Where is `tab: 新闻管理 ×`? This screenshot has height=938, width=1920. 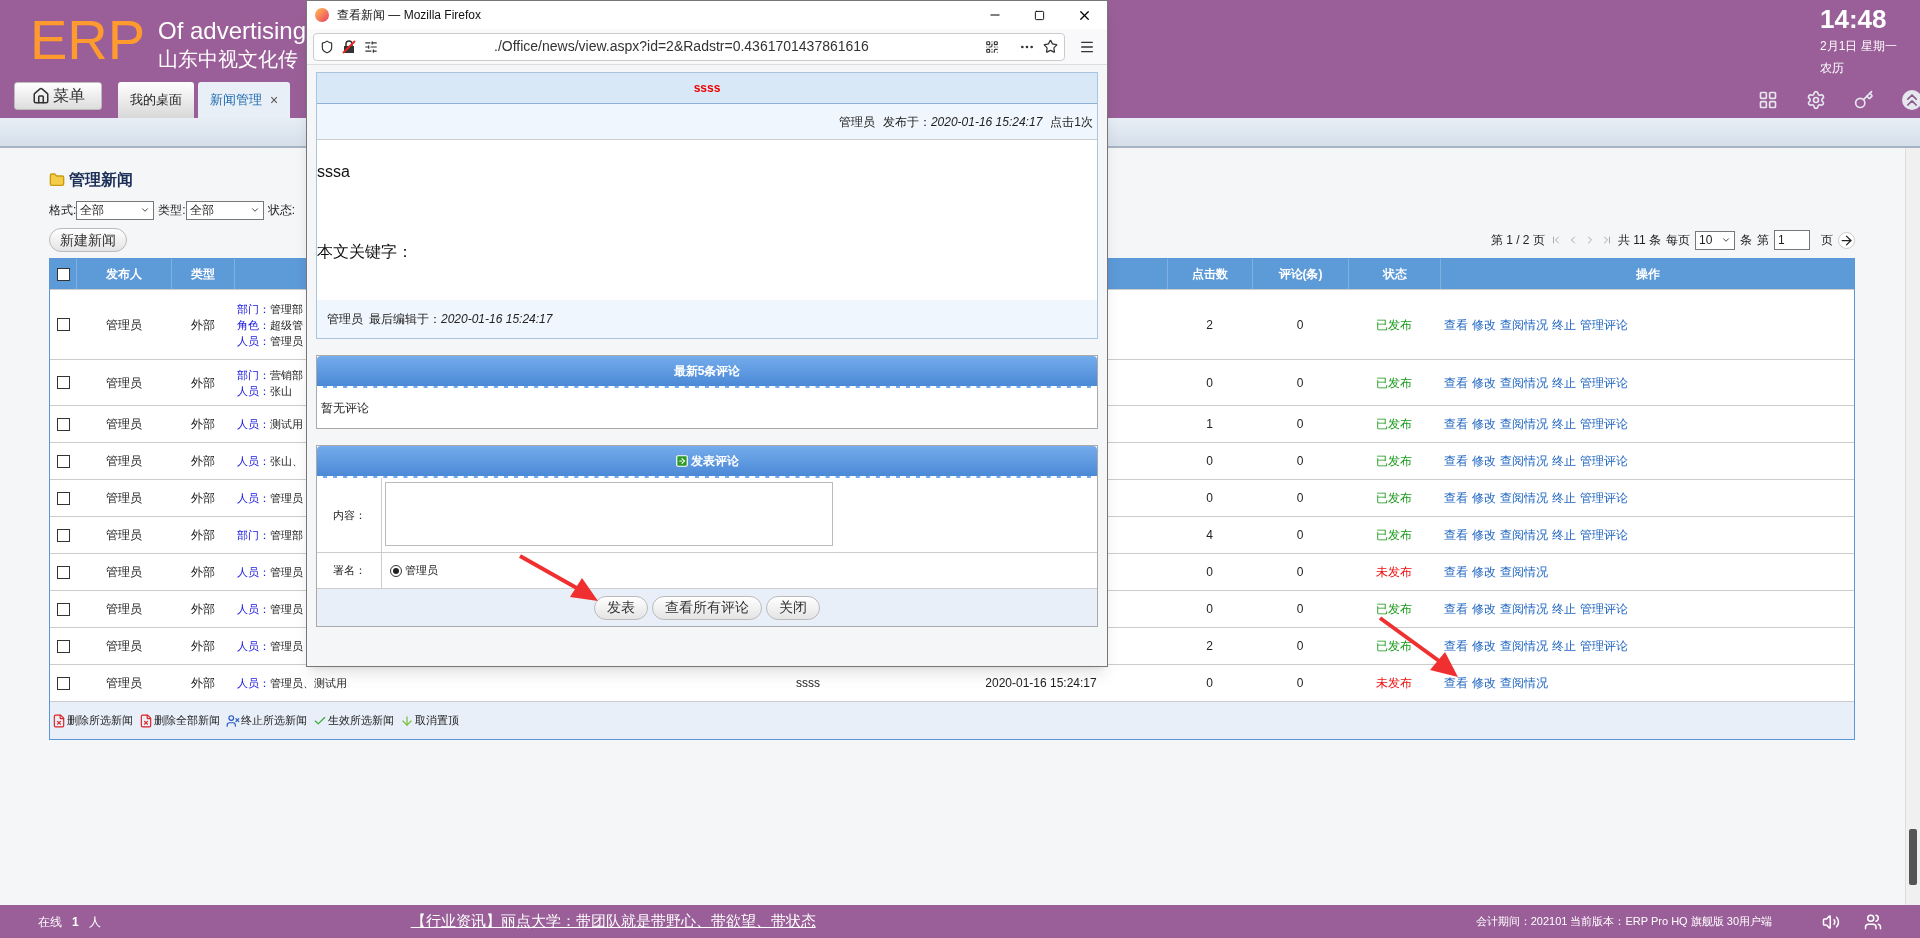
tab: 新闻管理 × is located at coordinates (244, 100).